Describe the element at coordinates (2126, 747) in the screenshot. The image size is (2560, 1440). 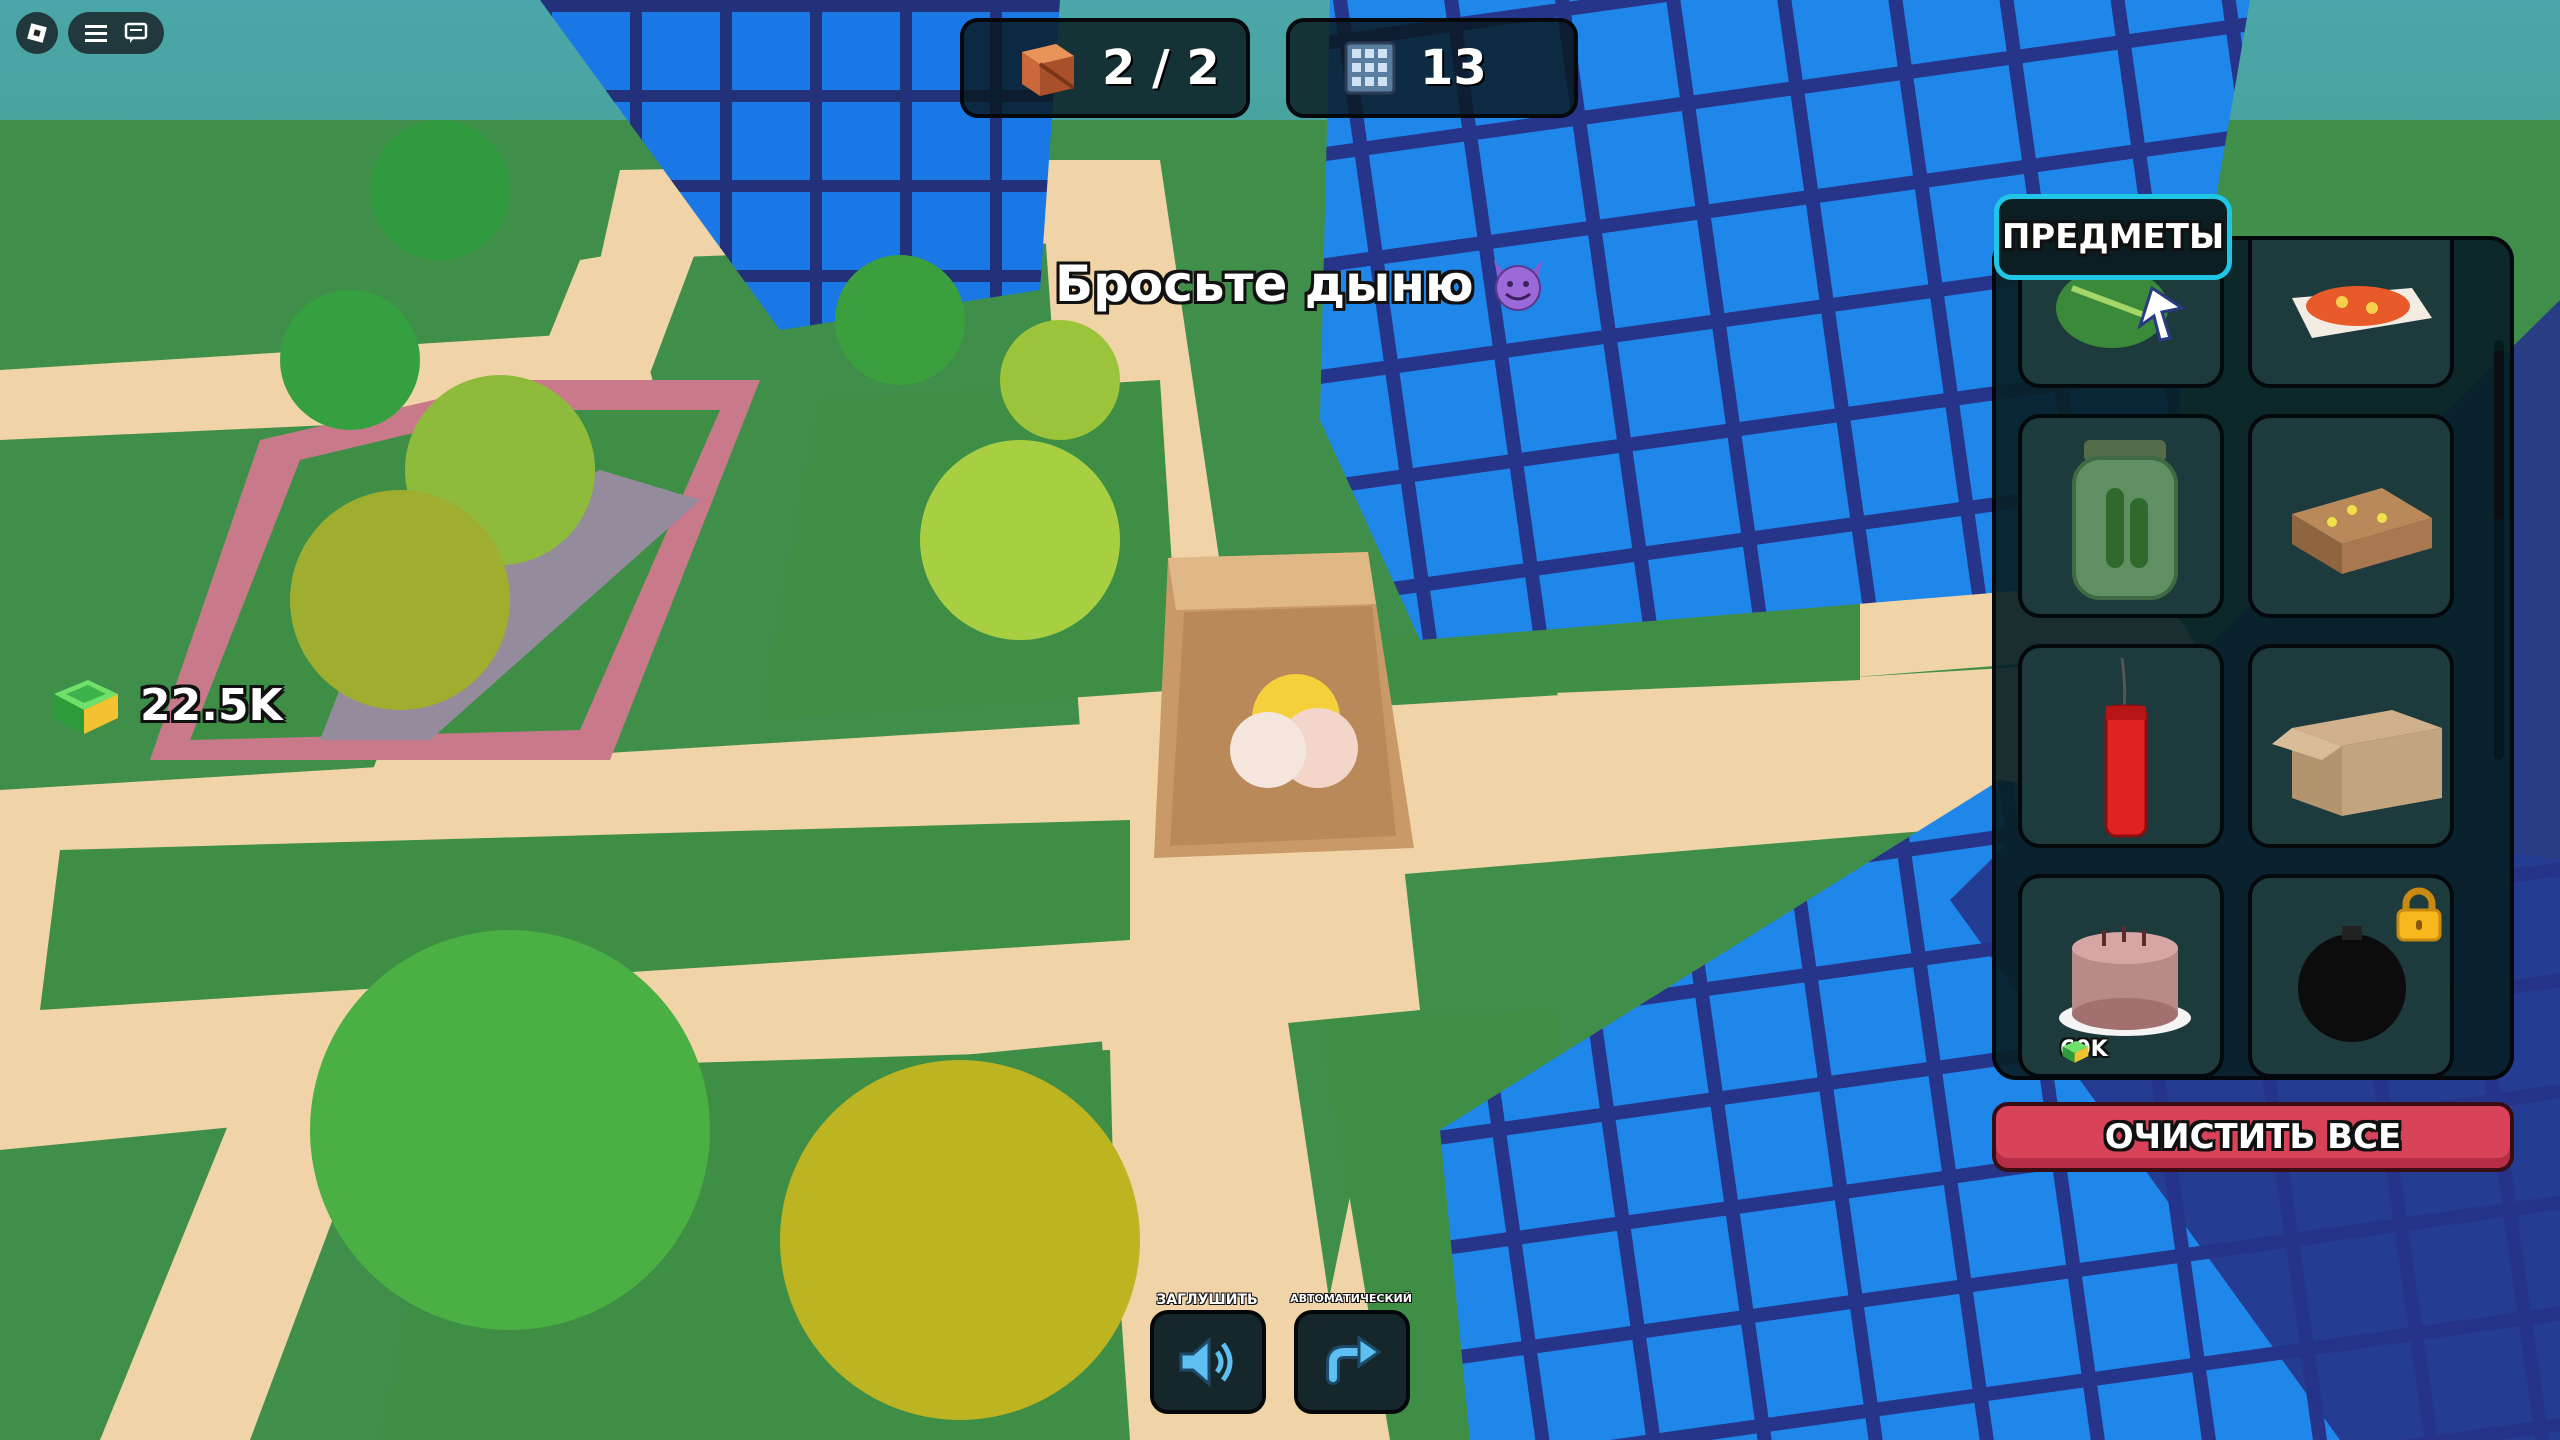
I see `dynamite-icon` at that location.